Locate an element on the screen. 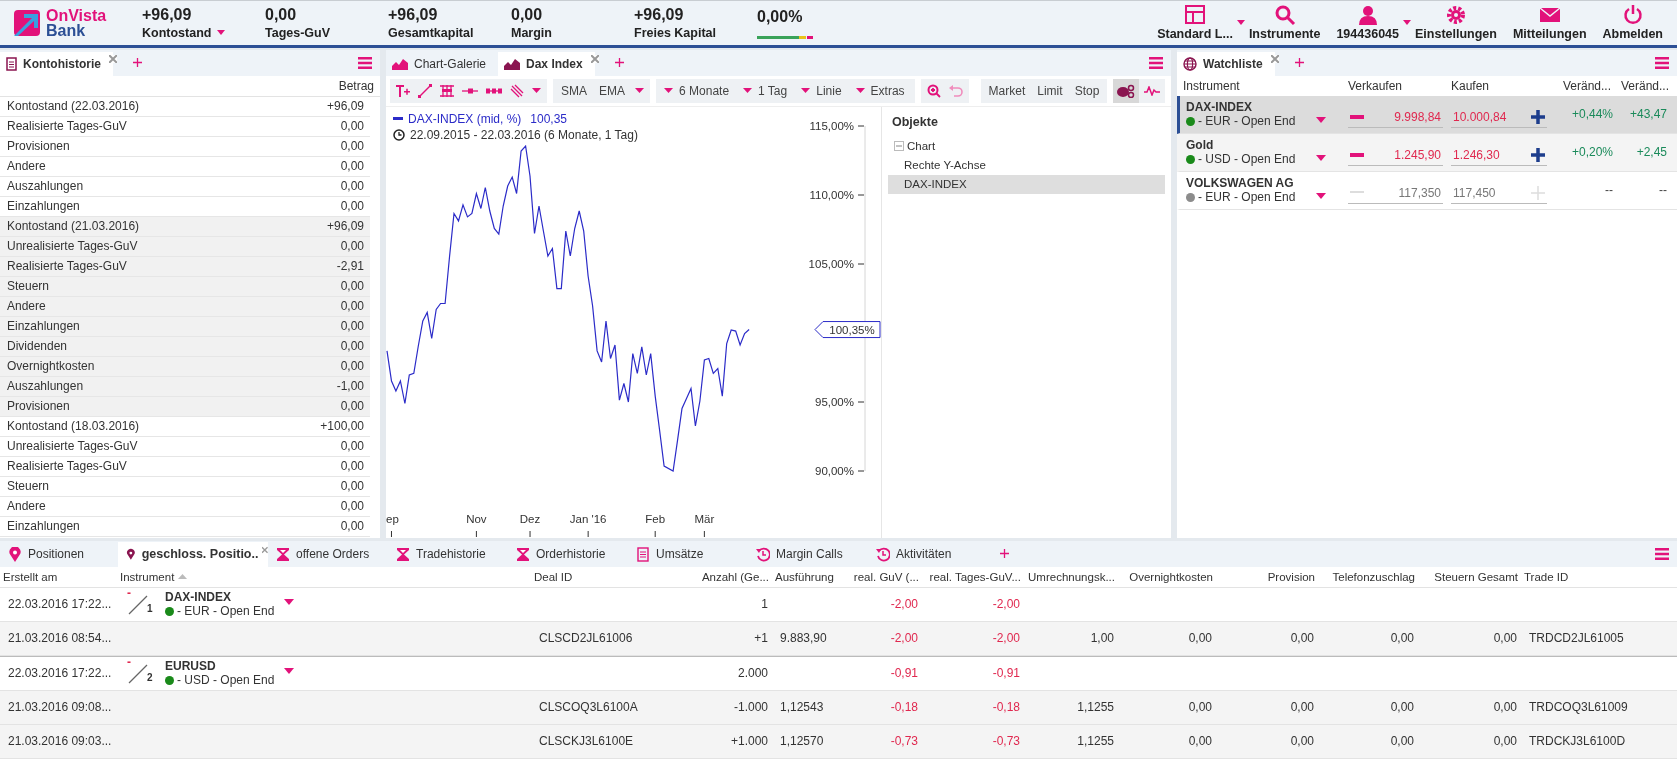  segment-tool-icon is located at coordinates (494, 90).